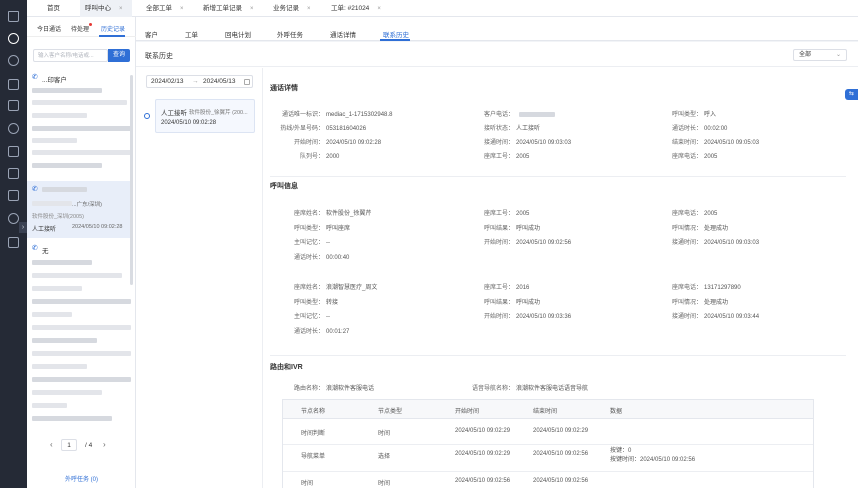 This screenshot has width=858, height=488. What do you see at coordinates (545, 412) in the screenshot?
I see `column-header: 结束时间` at bounding box center [545, 412].